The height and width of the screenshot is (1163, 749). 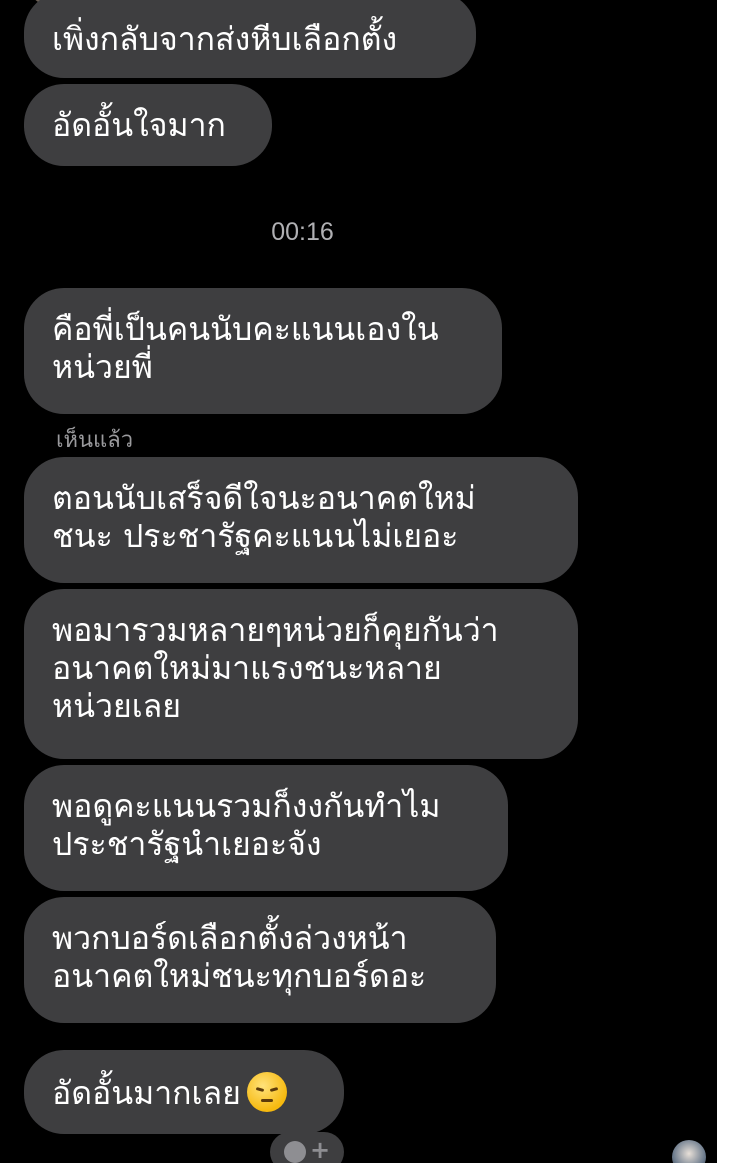 I want to click on message-text: หน่วยพี่, so click(x=102, y=367).